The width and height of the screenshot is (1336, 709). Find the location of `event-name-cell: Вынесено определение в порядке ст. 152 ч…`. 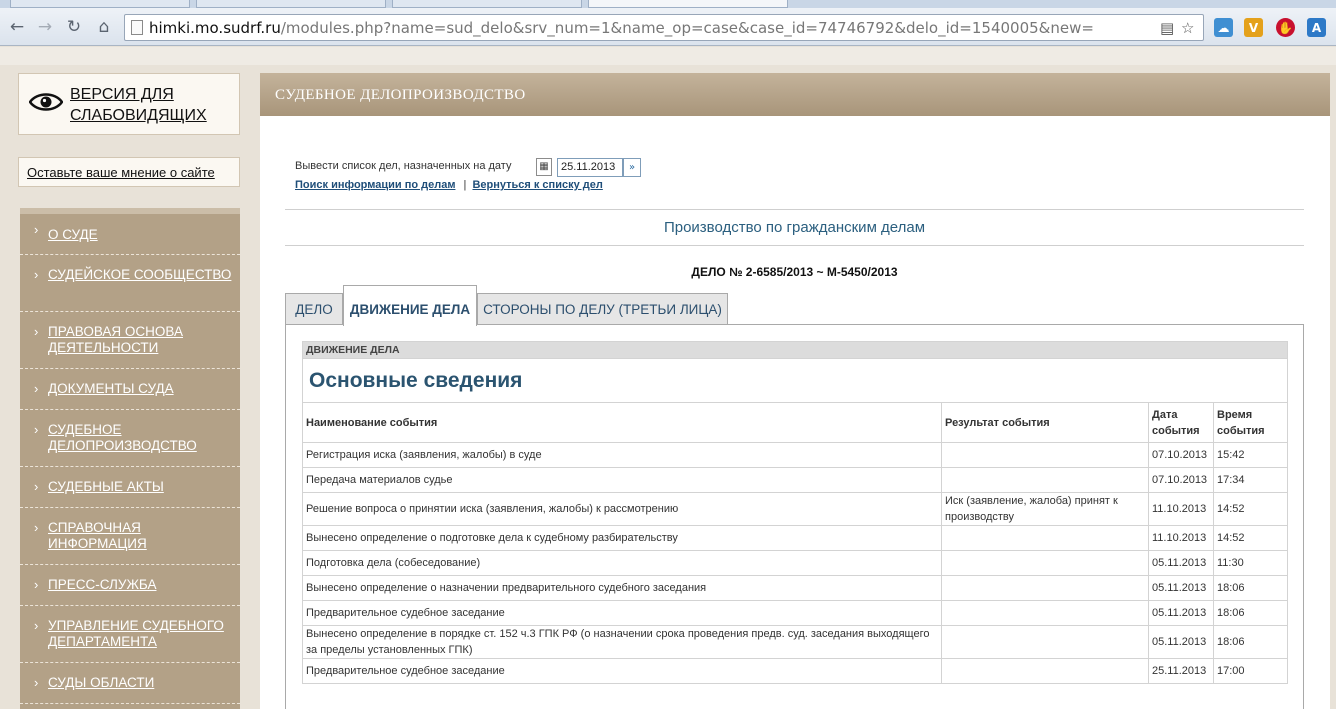

event-name-cell: Вынесено определение в порядке ст. 152 ч… is located at coordinates (622, 642).